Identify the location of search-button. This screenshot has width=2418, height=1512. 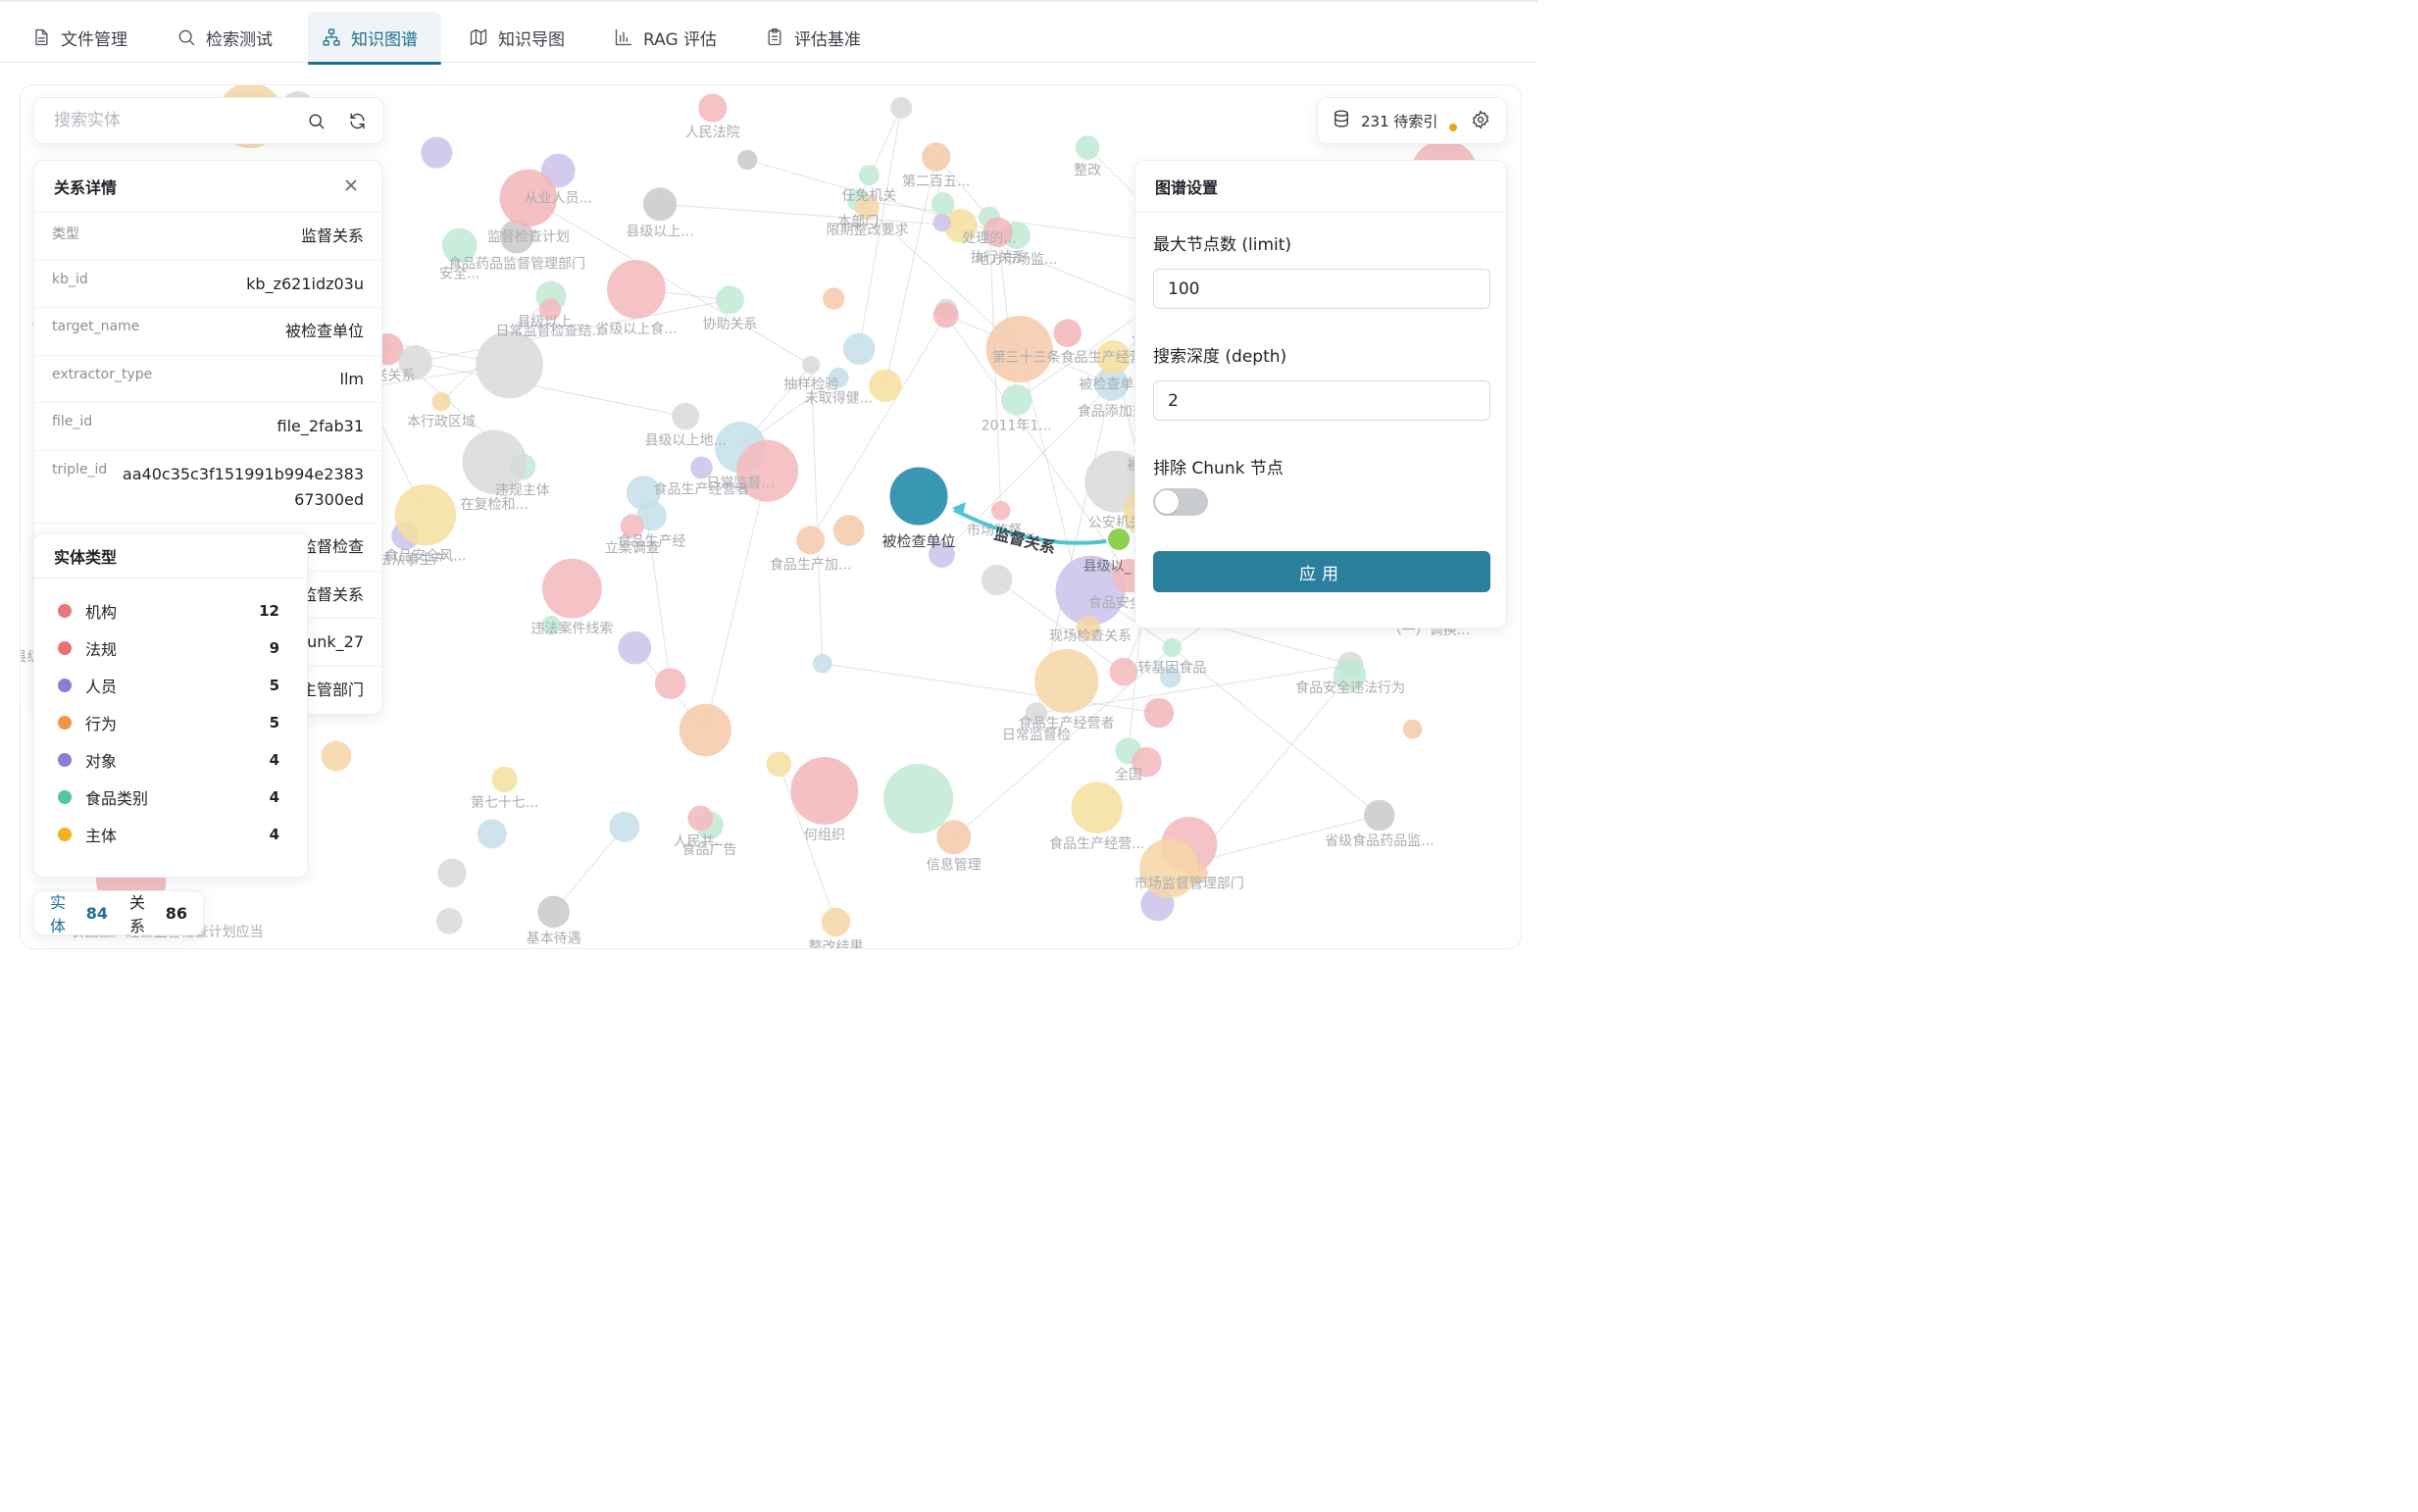
(315, 120).